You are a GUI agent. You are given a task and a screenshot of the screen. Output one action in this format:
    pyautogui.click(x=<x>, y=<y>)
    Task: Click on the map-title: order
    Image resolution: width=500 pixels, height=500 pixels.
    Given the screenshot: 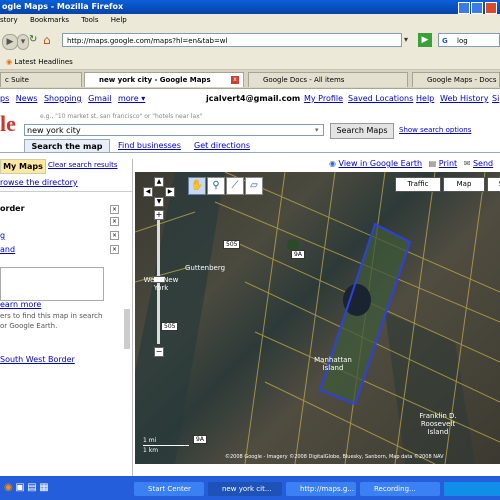 What is the action you would take?
    pyautogui.click(x=12, y=208)
    